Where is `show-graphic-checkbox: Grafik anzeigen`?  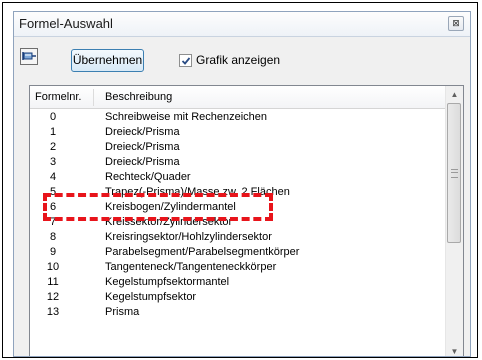
show-graphic-checkbox: Grafik anzeigen is located at coordinates (229, 60).